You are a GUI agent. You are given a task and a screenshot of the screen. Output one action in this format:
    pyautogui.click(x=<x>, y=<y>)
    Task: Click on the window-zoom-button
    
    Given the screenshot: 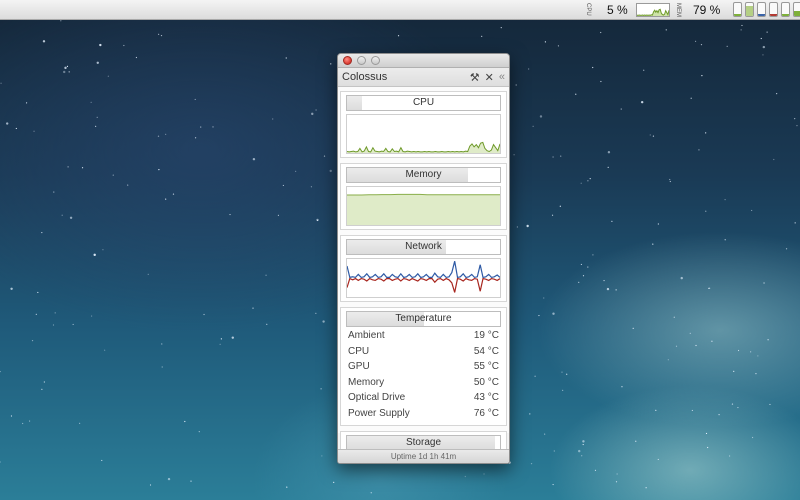 What is the action you would take?
    pyautogui.click(x=375, y=60)
    